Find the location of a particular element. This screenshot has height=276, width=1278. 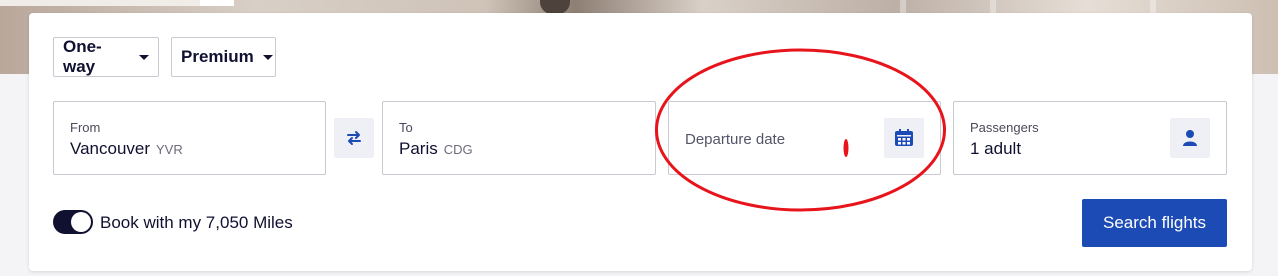

from-code: YVR is located at coordinates (169, 149).